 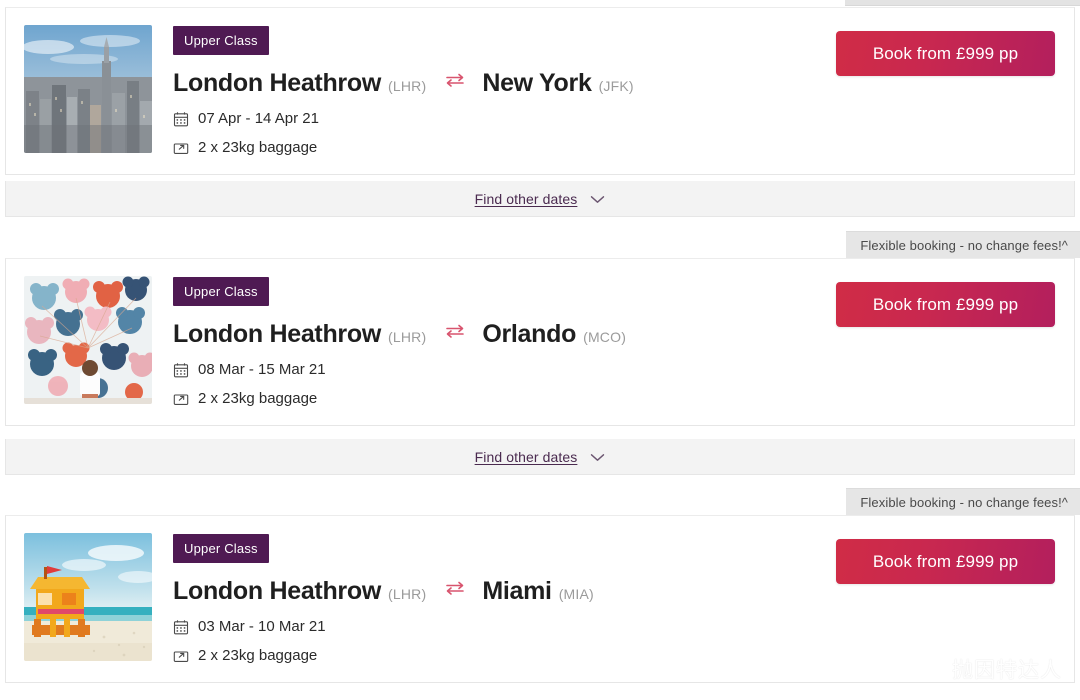 I want to click on travel-dates-text: 03 Mar - 10 Mar 21, so click(x=262, y=626).